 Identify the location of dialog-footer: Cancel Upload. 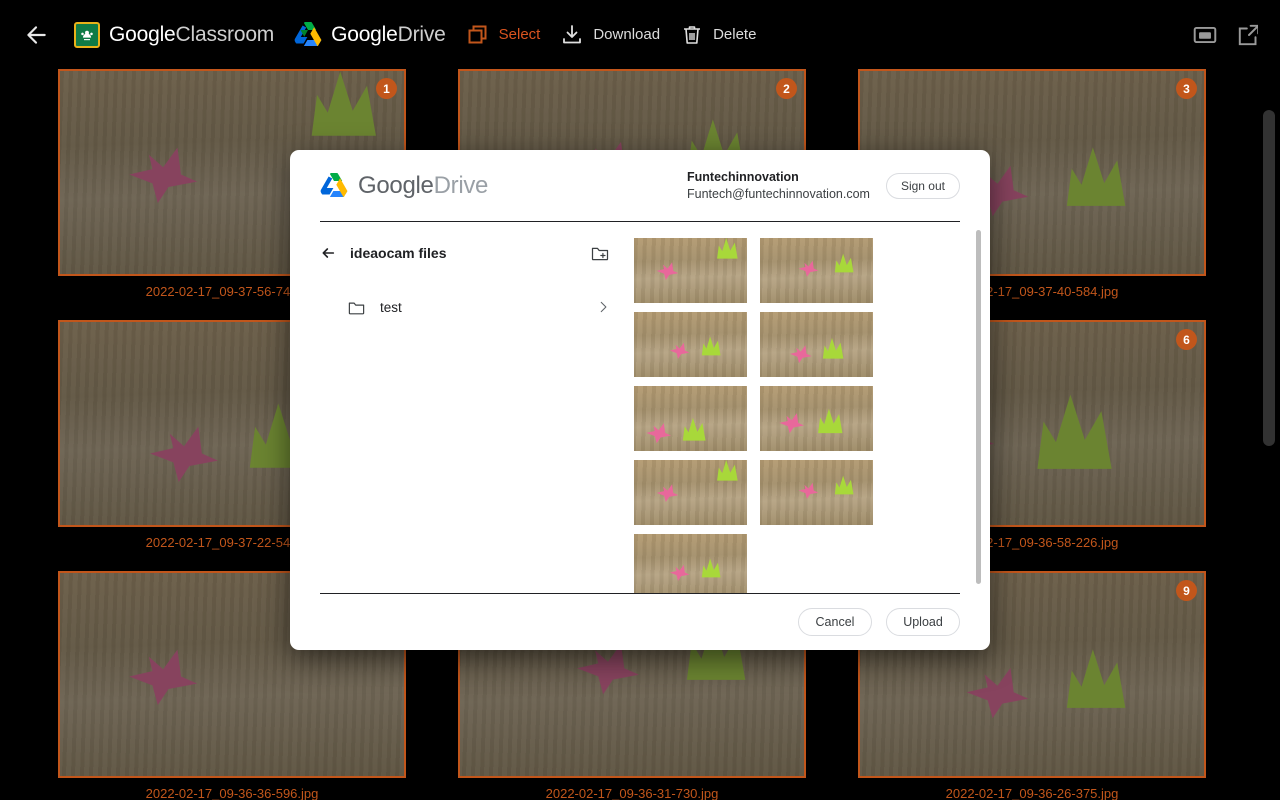
(640, 622).